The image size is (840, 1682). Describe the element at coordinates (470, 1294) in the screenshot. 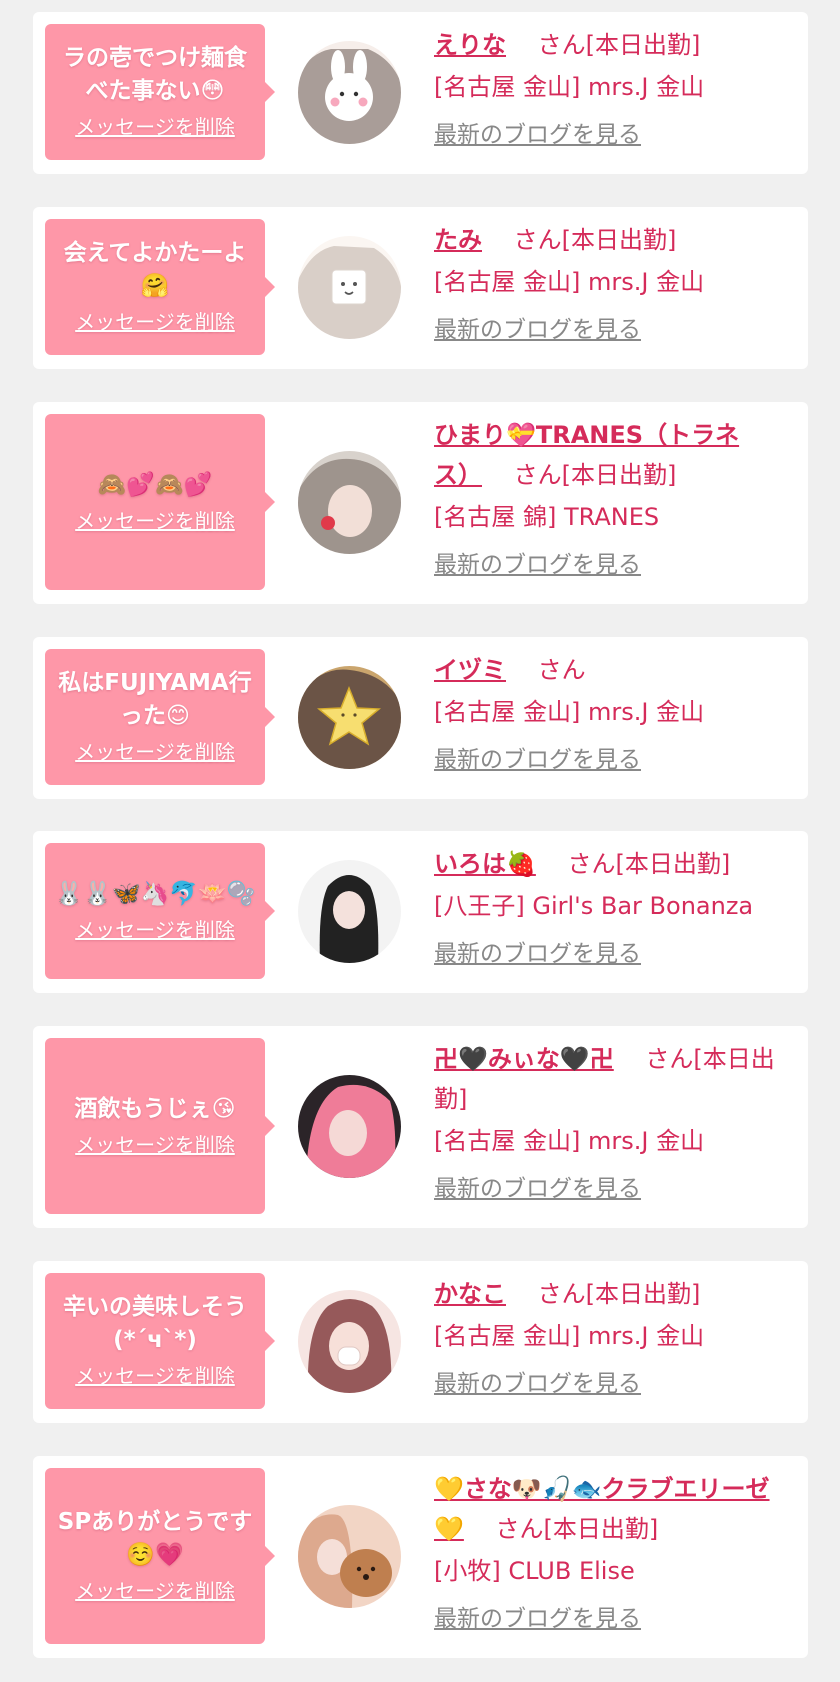

I see `sender-name-link: かなこ` at that location.